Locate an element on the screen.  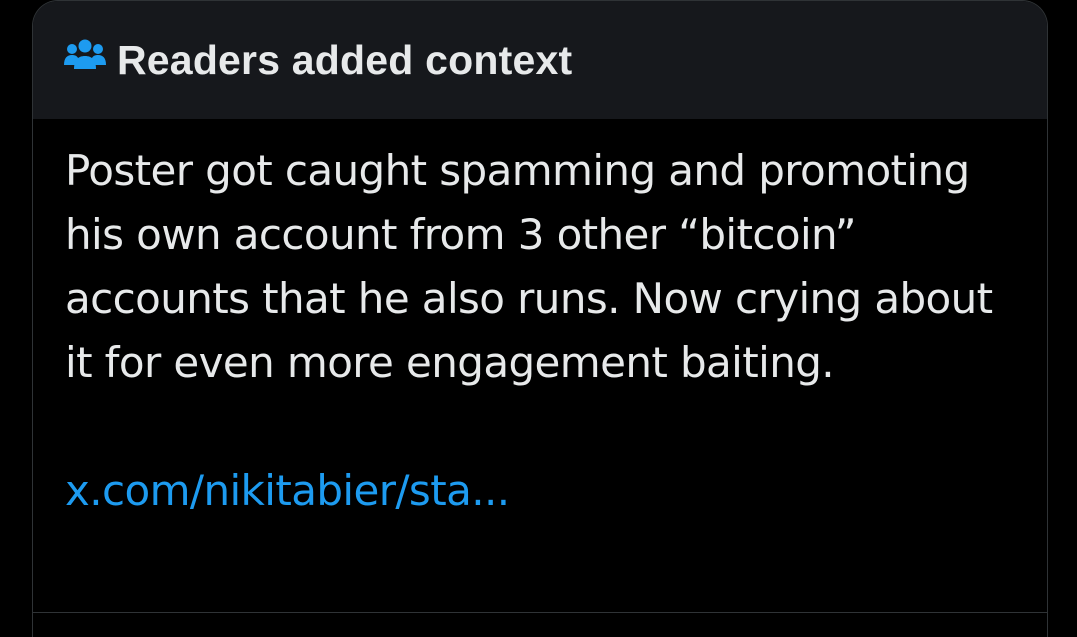
divider is located at coordinates (540, 612).